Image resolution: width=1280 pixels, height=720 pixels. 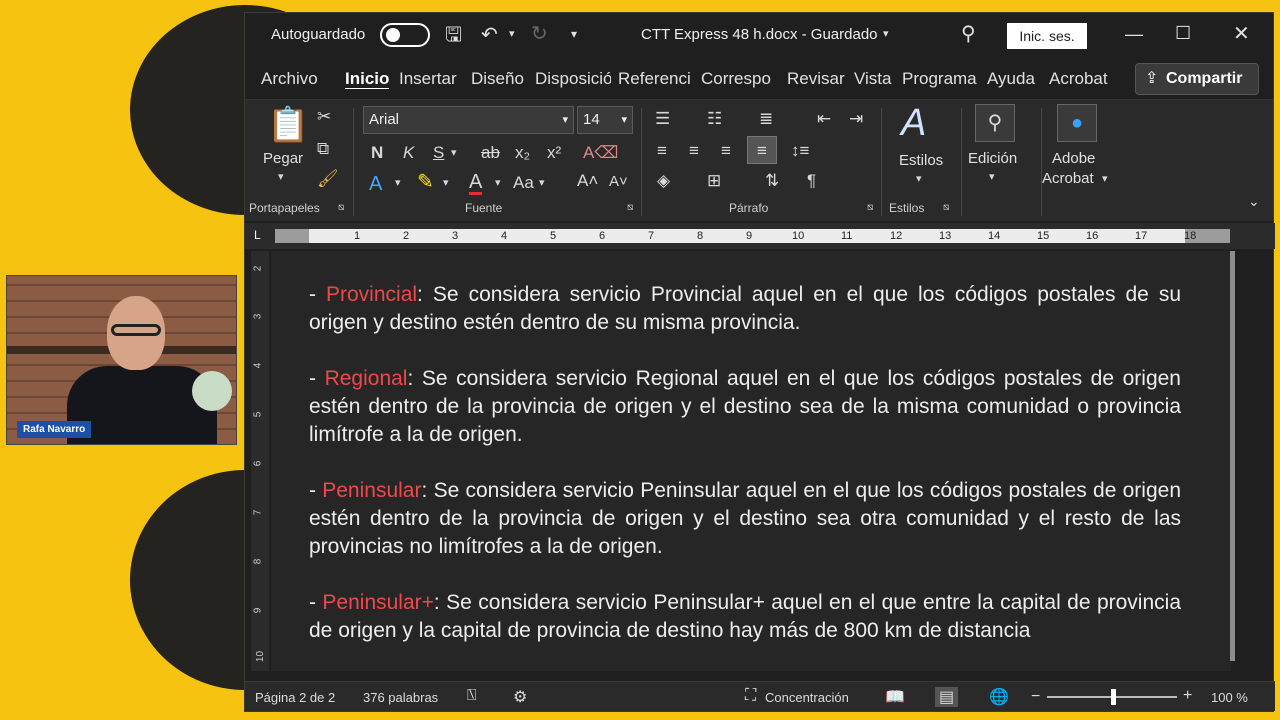 What do you see at coordinates (1232, 456) in the screenshot?
I see `vertical-scrollbar` at bounding box center [1232, 456].